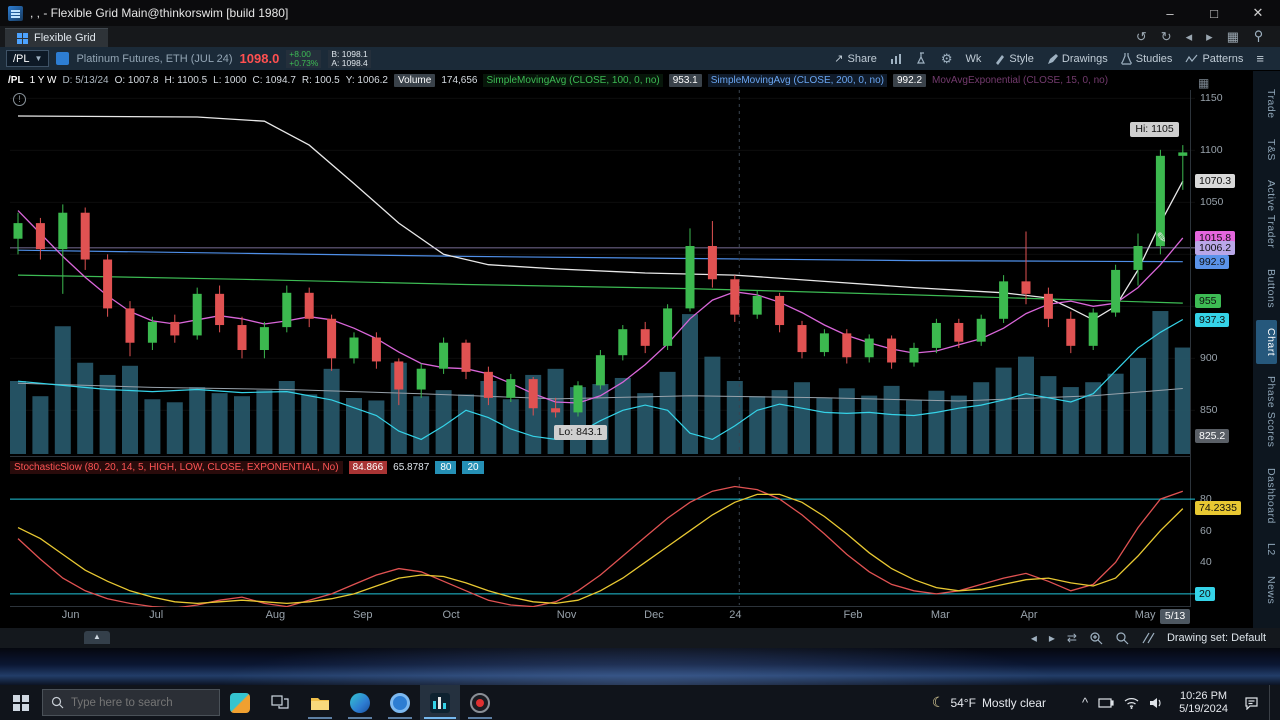 This screenshot has height=720, width=1280. I want to click on x-axis-label: Oct, so click(451, 615).